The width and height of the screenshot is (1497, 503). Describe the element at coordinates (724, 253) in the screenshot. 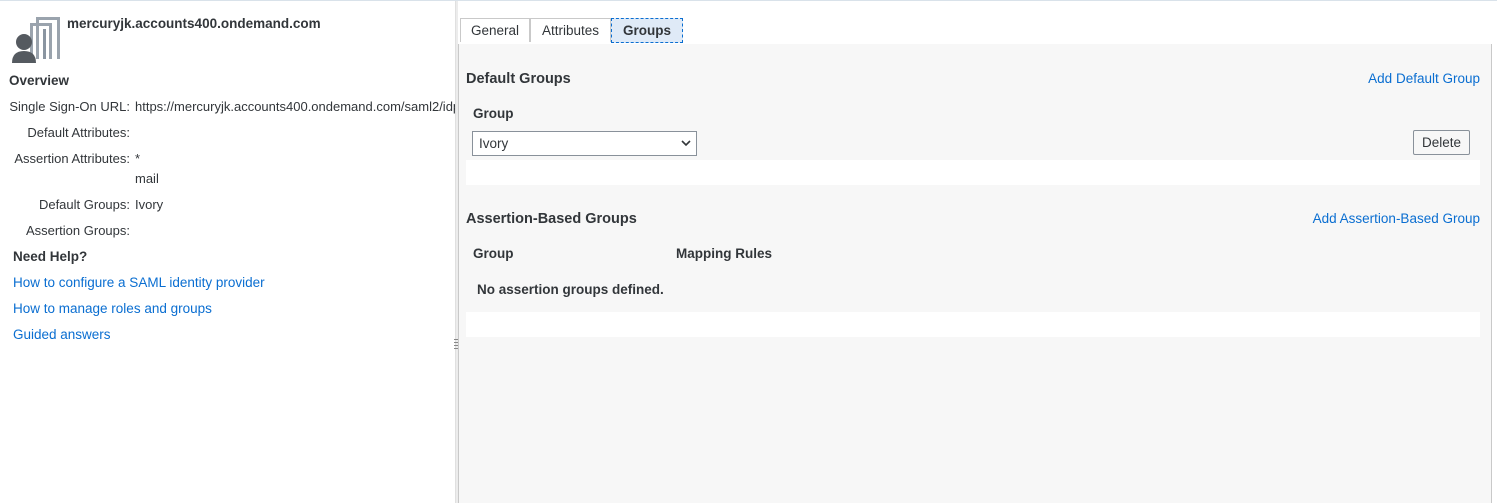

I see `mapping-rules-column-header: Mapping Rules` at that location.